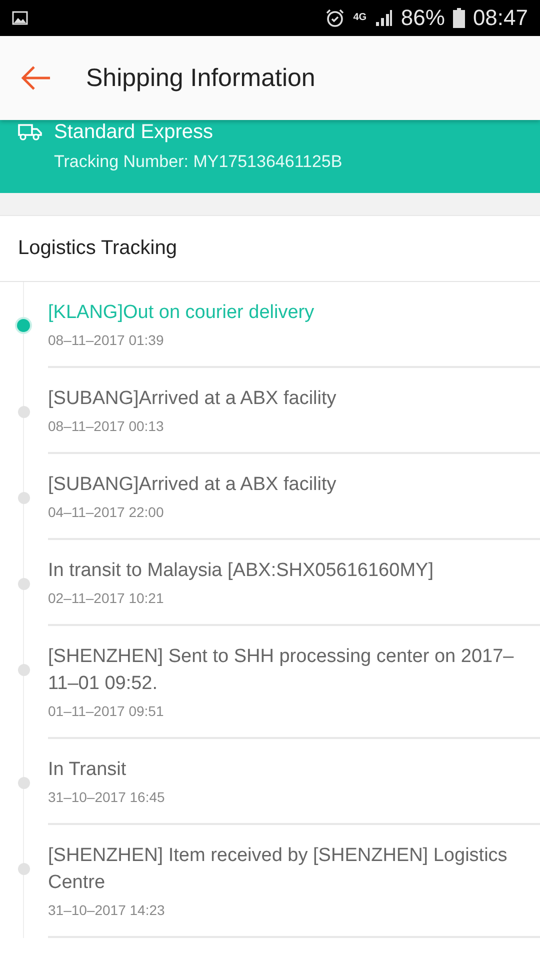 Image resolution: width=540 pixels, height=960 pixels. What do you see at coordinates (241, 571) in the screenshot?
I see `event-status: In transit to Malaysia [ABX:SHX05616160MY]` at bounding box center [241, 571].